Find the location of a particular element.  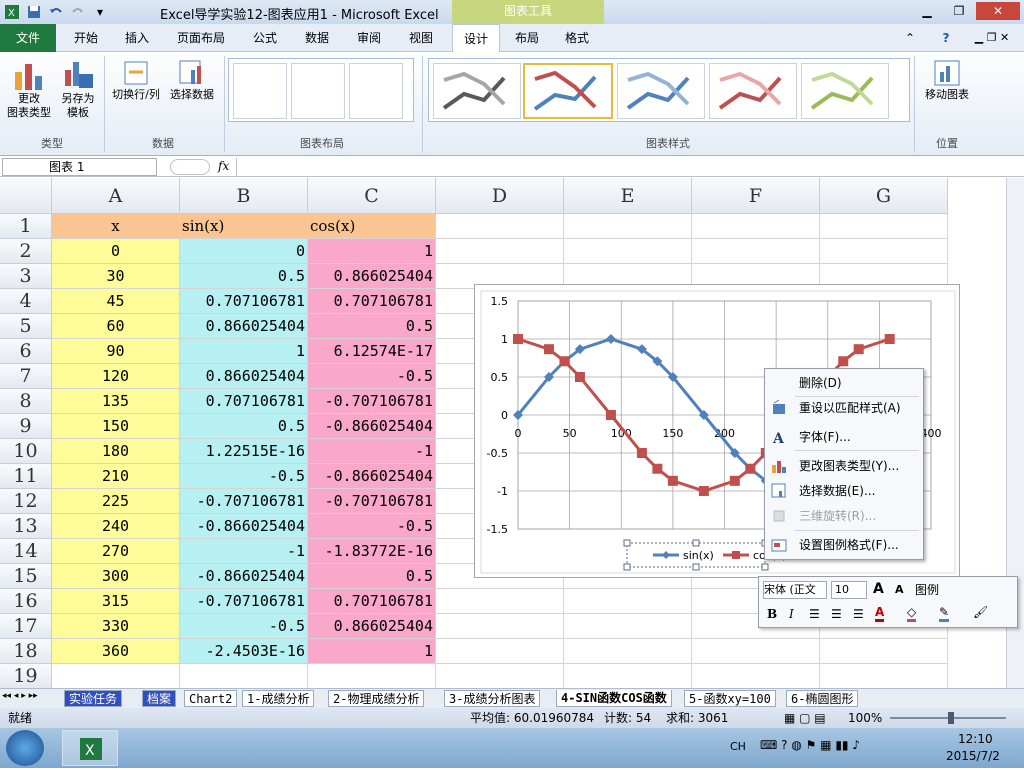

row-header-16: 16 is located at coordinates (26, 601).